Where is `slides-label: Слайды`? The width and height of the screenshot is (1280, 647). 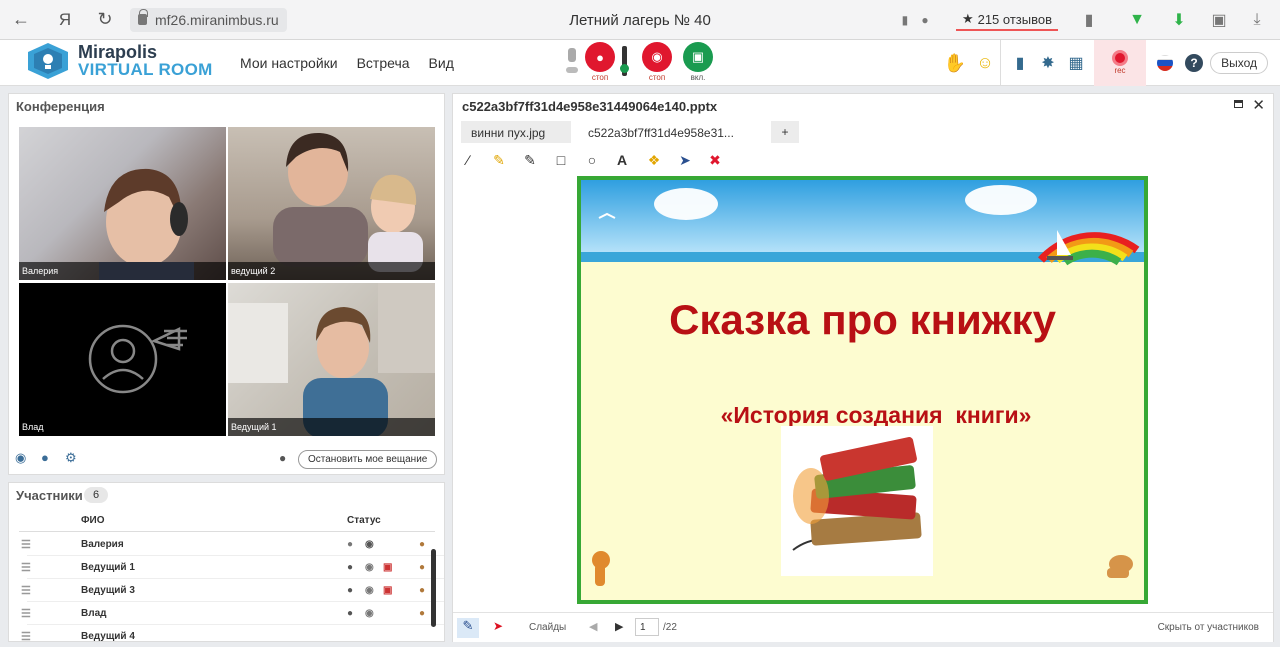 slides-label: Слайды is located at coordinates (547, 627).